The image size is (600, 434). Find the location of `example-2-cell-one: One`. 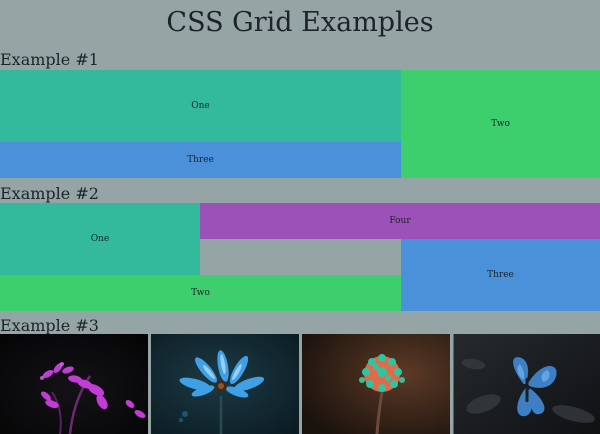

example-2-cell-one: One is located at coordinates (100, 239).